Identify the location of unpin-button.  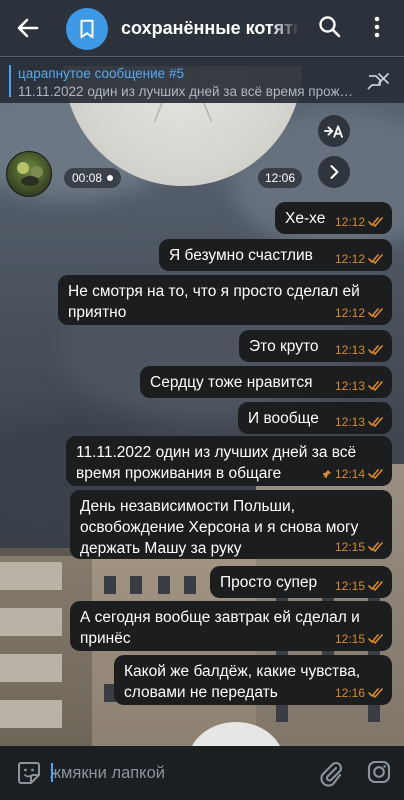
(378, 82).